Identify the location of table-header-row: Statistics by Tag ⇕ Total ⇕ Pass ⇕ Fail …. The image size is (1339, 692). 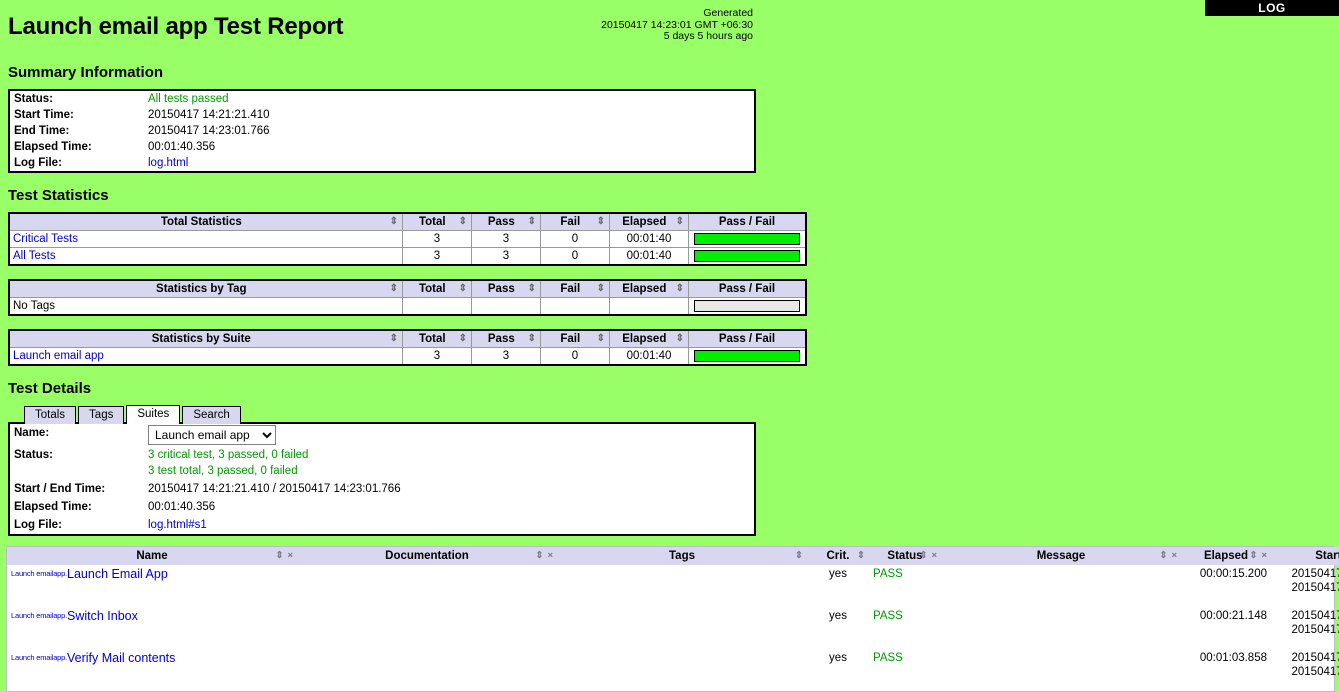
(407, 288).